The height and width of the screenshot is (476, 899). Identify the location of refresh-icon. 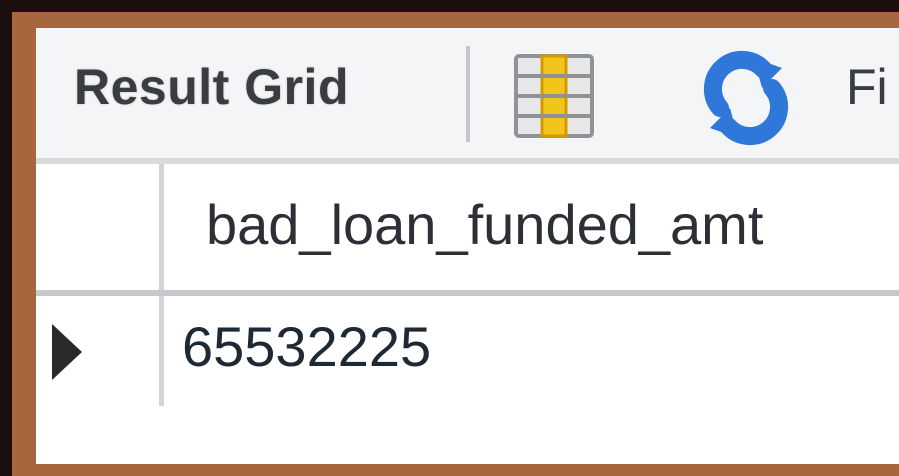
(746, 98).